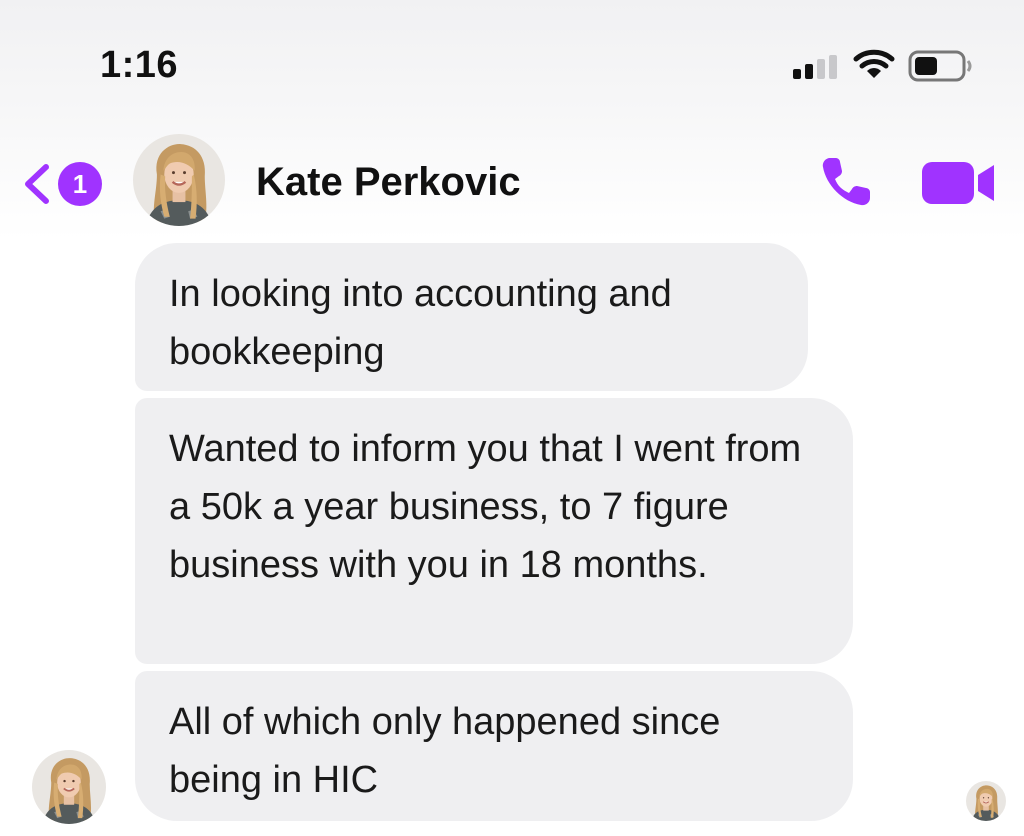 This screenshot has width=1024, height=836. I want to click on cellular-signal-icon, so click(815, 67).